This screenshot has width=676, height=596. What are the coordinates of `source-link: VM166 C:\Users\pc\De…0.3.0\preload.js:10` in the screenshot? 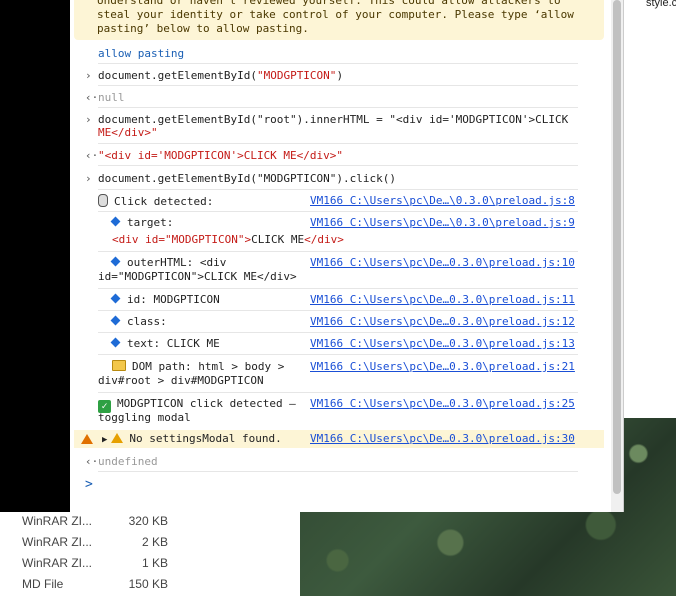 It's located at (442, 262).